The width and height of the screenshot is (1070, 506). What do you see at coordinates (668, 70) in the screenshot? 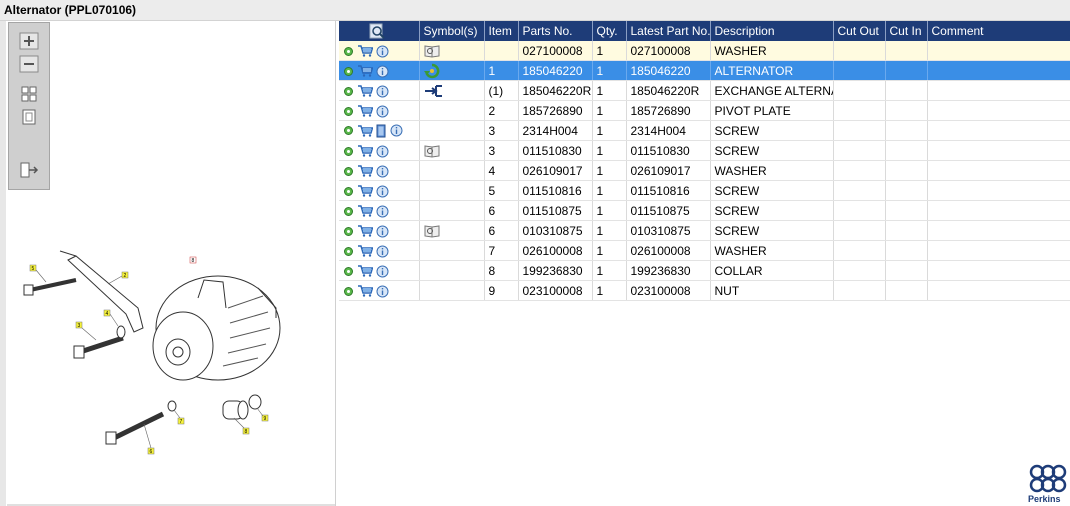
I see `latest-part-no-cell: 185046220` at bounding box center [668, 70].